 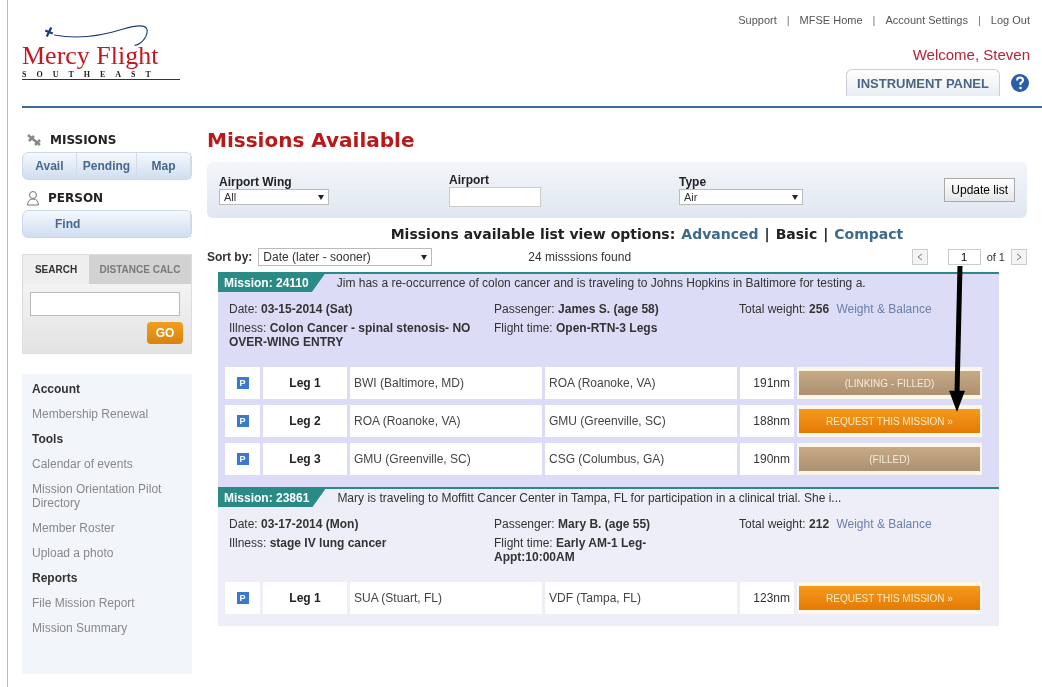 What do you see at coordinates (56, 269) in the screenshot?
I see `search-panel-tab: SEARCH` at bounding box center [56, 269].